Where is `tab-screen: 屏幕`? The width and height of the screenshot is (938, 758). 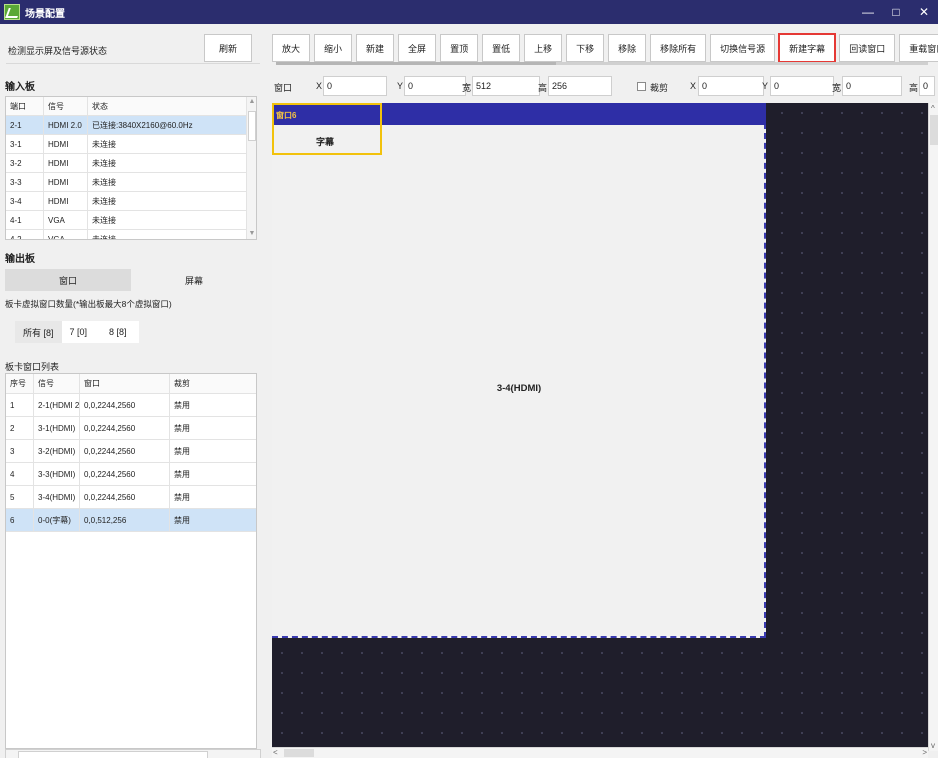 tab-screen: 屏幕 is located at coordinates (194, 280).